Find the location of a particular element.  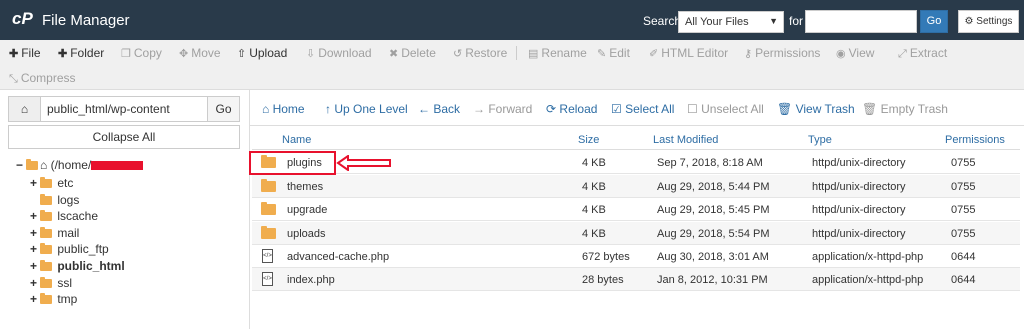

delete-button: ✖ Delete is located at coordinates (412, 53).